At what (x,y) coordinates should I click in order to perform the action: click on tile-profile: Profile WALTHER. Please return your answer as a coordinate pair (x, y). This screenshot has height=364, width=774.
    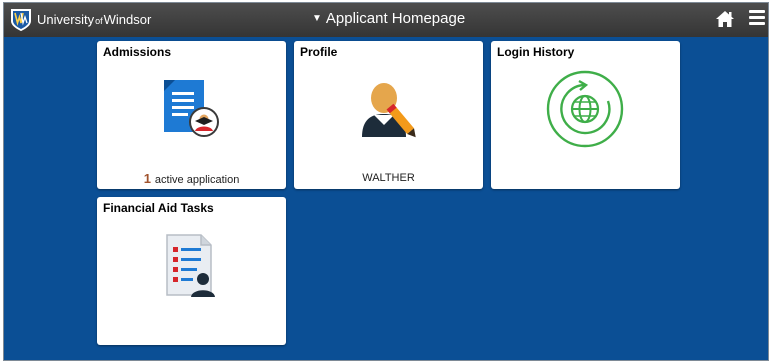
    Looking at the image, I should click on (388, 115).